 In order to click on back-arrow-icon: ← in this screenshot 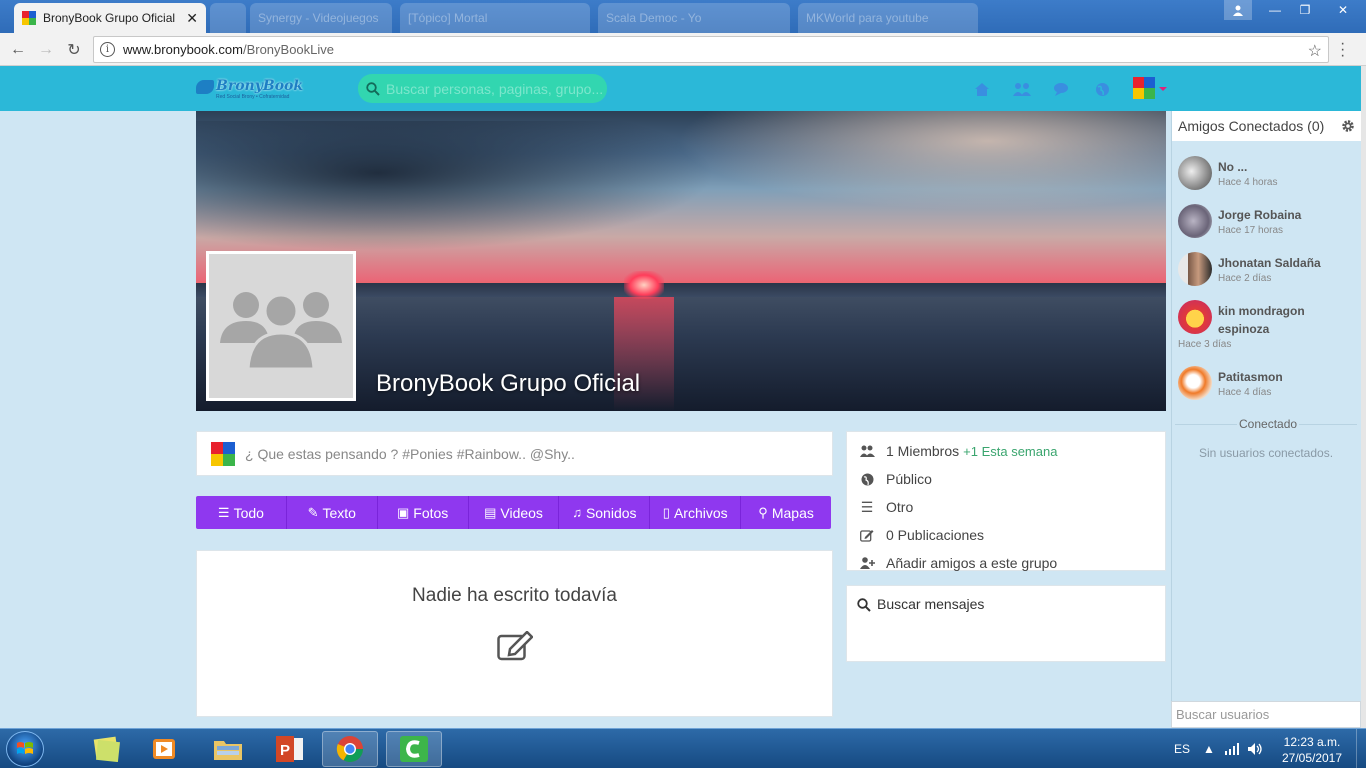, I will do `click(18, 50)`.